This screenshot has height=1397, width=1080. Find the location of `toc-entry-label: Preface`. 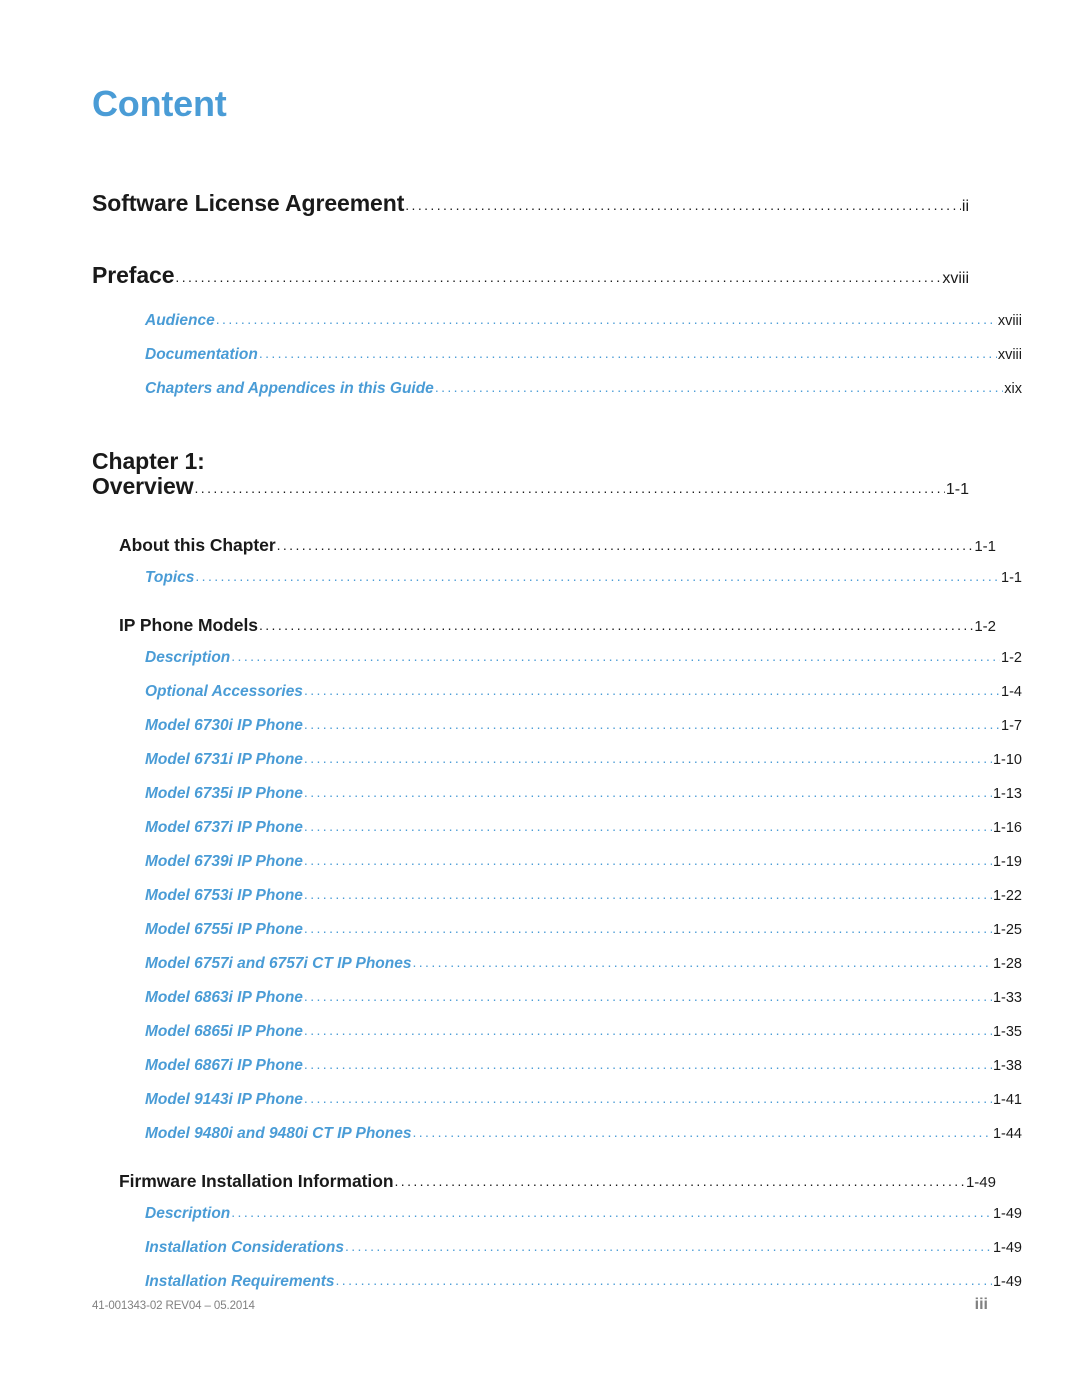

toc-entry-label: Preface is located at coordinates (133, 275).